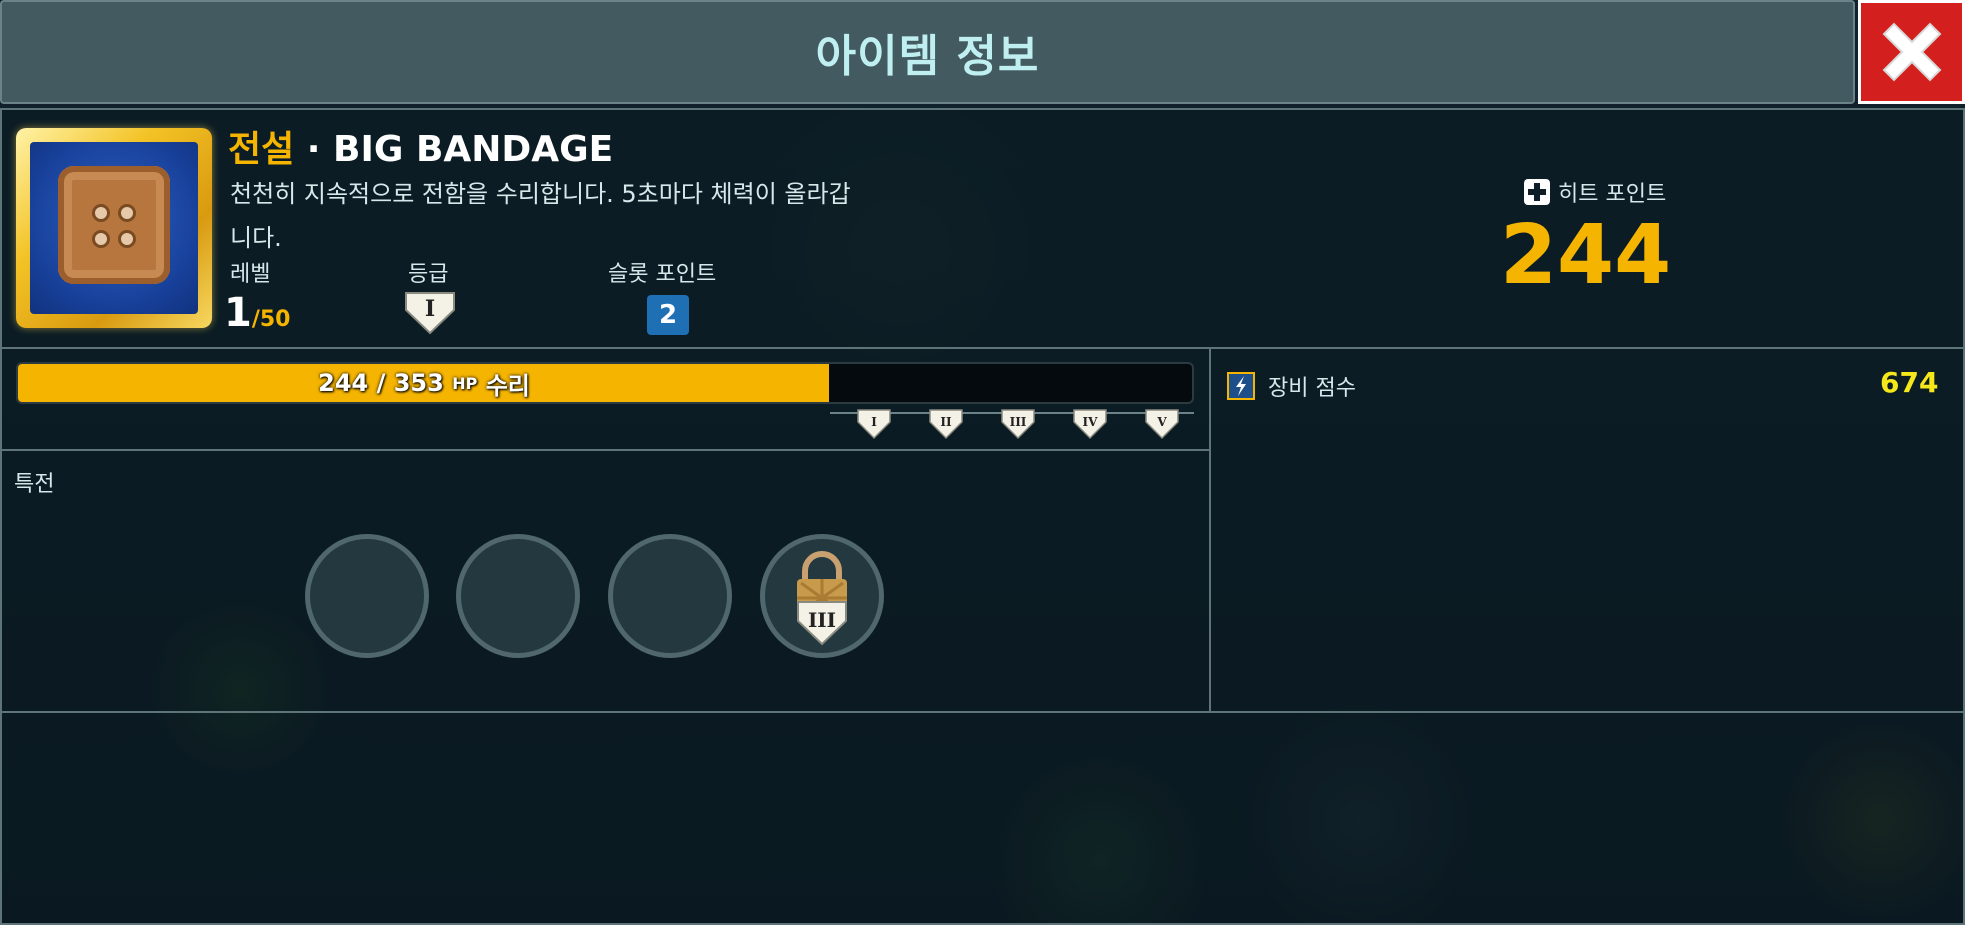  I want to click on tier-marker-label: IV, so click(1091, 422).